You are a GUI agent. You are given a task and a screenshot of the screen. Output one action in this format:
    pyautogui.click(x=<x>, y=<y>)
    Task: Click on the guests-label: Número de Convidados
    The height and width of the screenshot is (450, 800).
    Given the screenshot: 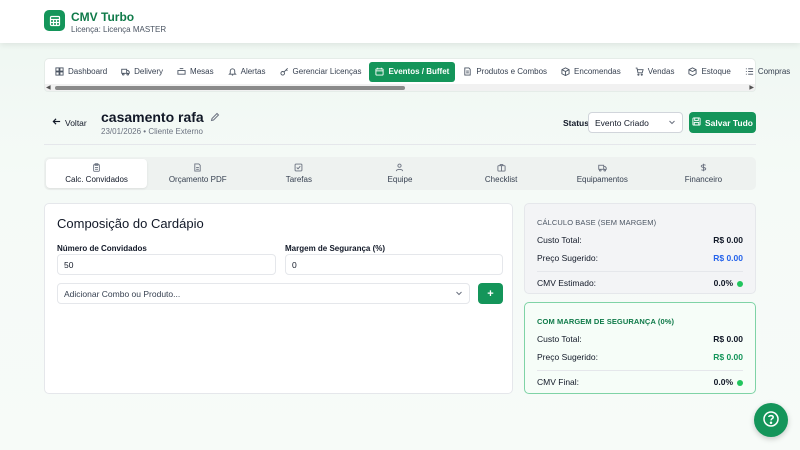 What is the action you would take?
    pyautogui.click(x=102, y=248)
    